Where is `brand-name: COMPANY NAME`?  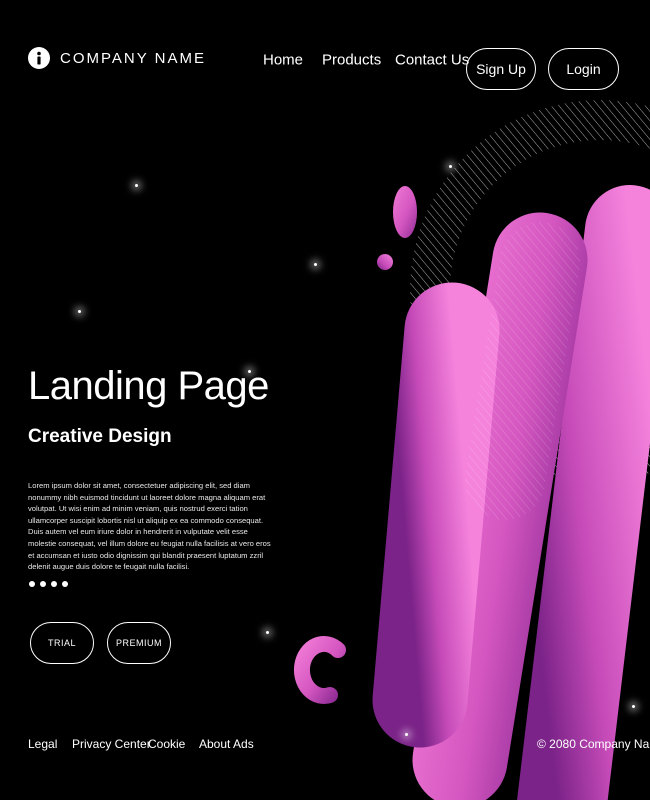 brand-name: COMPANY NAME is located at coordinates (133, 58).